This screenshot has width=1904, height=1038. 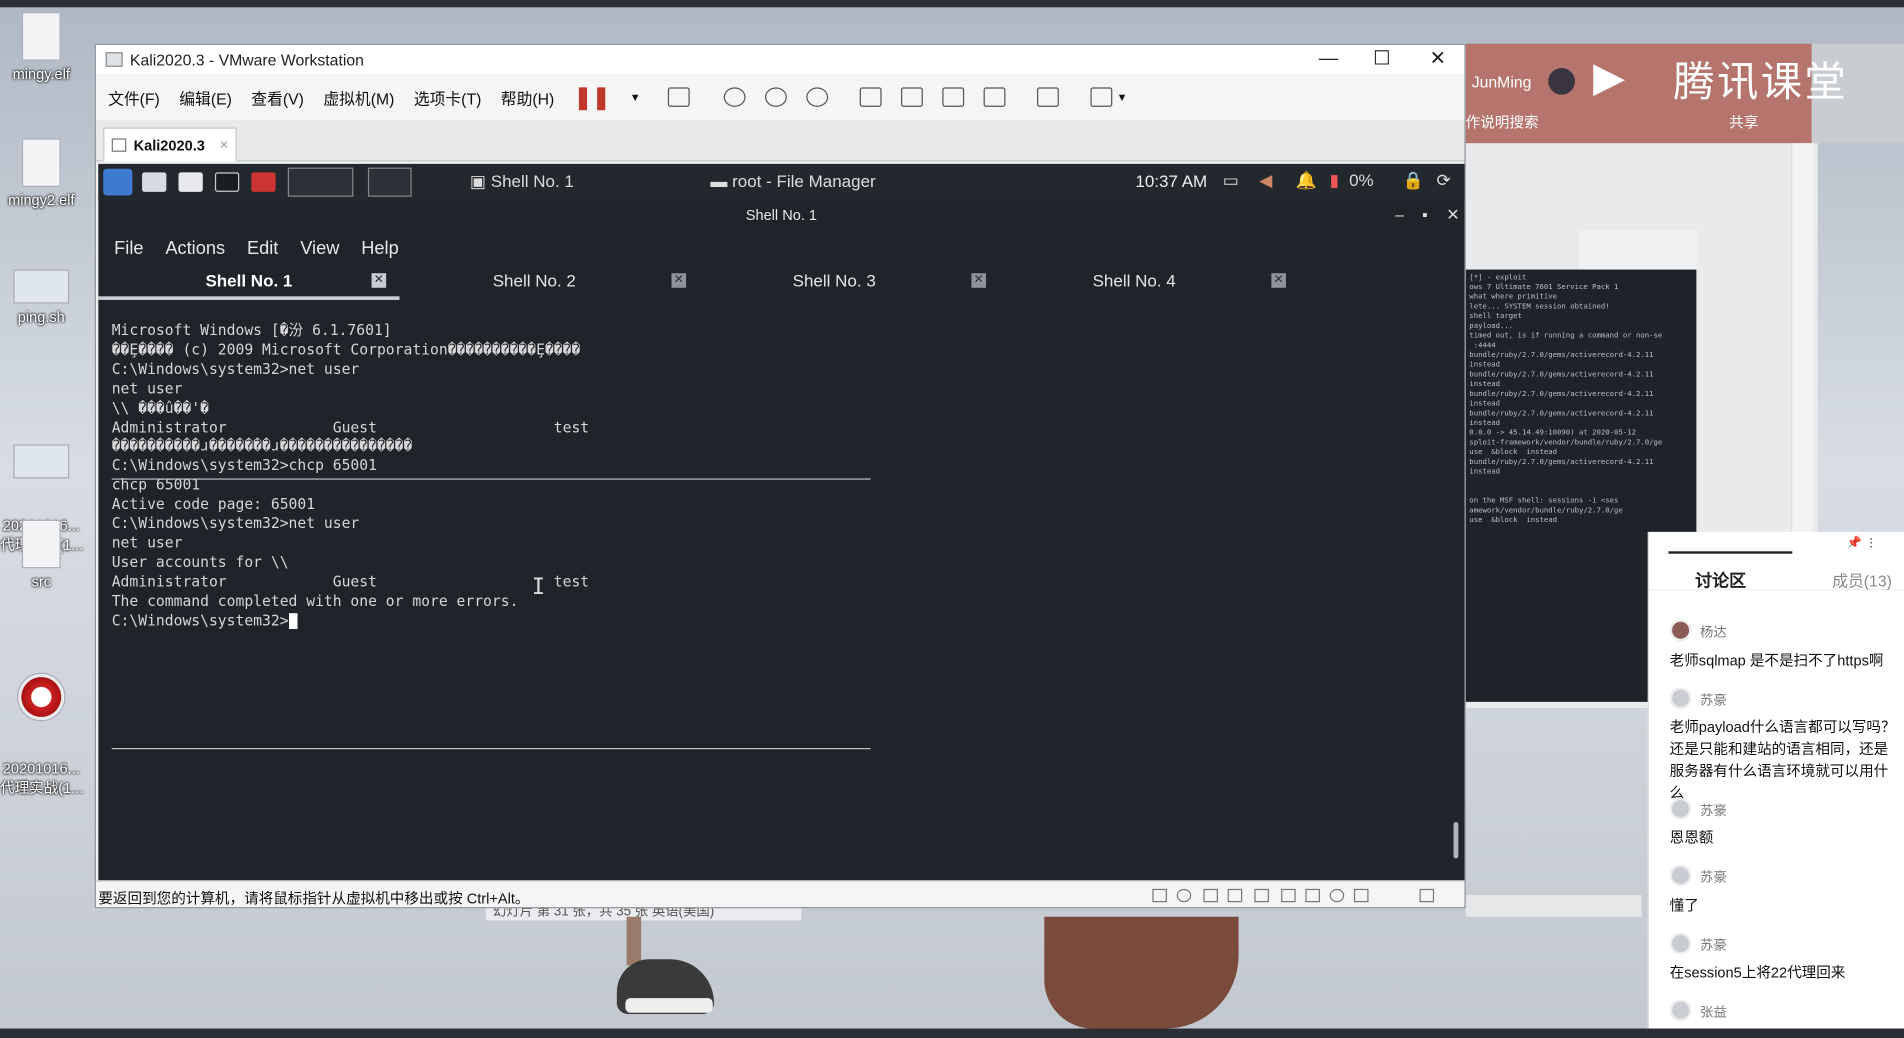 What do you see at coordinates (592, 97) in the screenshot?
I see `pause-icon: ❚❚` at bounding box center [592, 97].